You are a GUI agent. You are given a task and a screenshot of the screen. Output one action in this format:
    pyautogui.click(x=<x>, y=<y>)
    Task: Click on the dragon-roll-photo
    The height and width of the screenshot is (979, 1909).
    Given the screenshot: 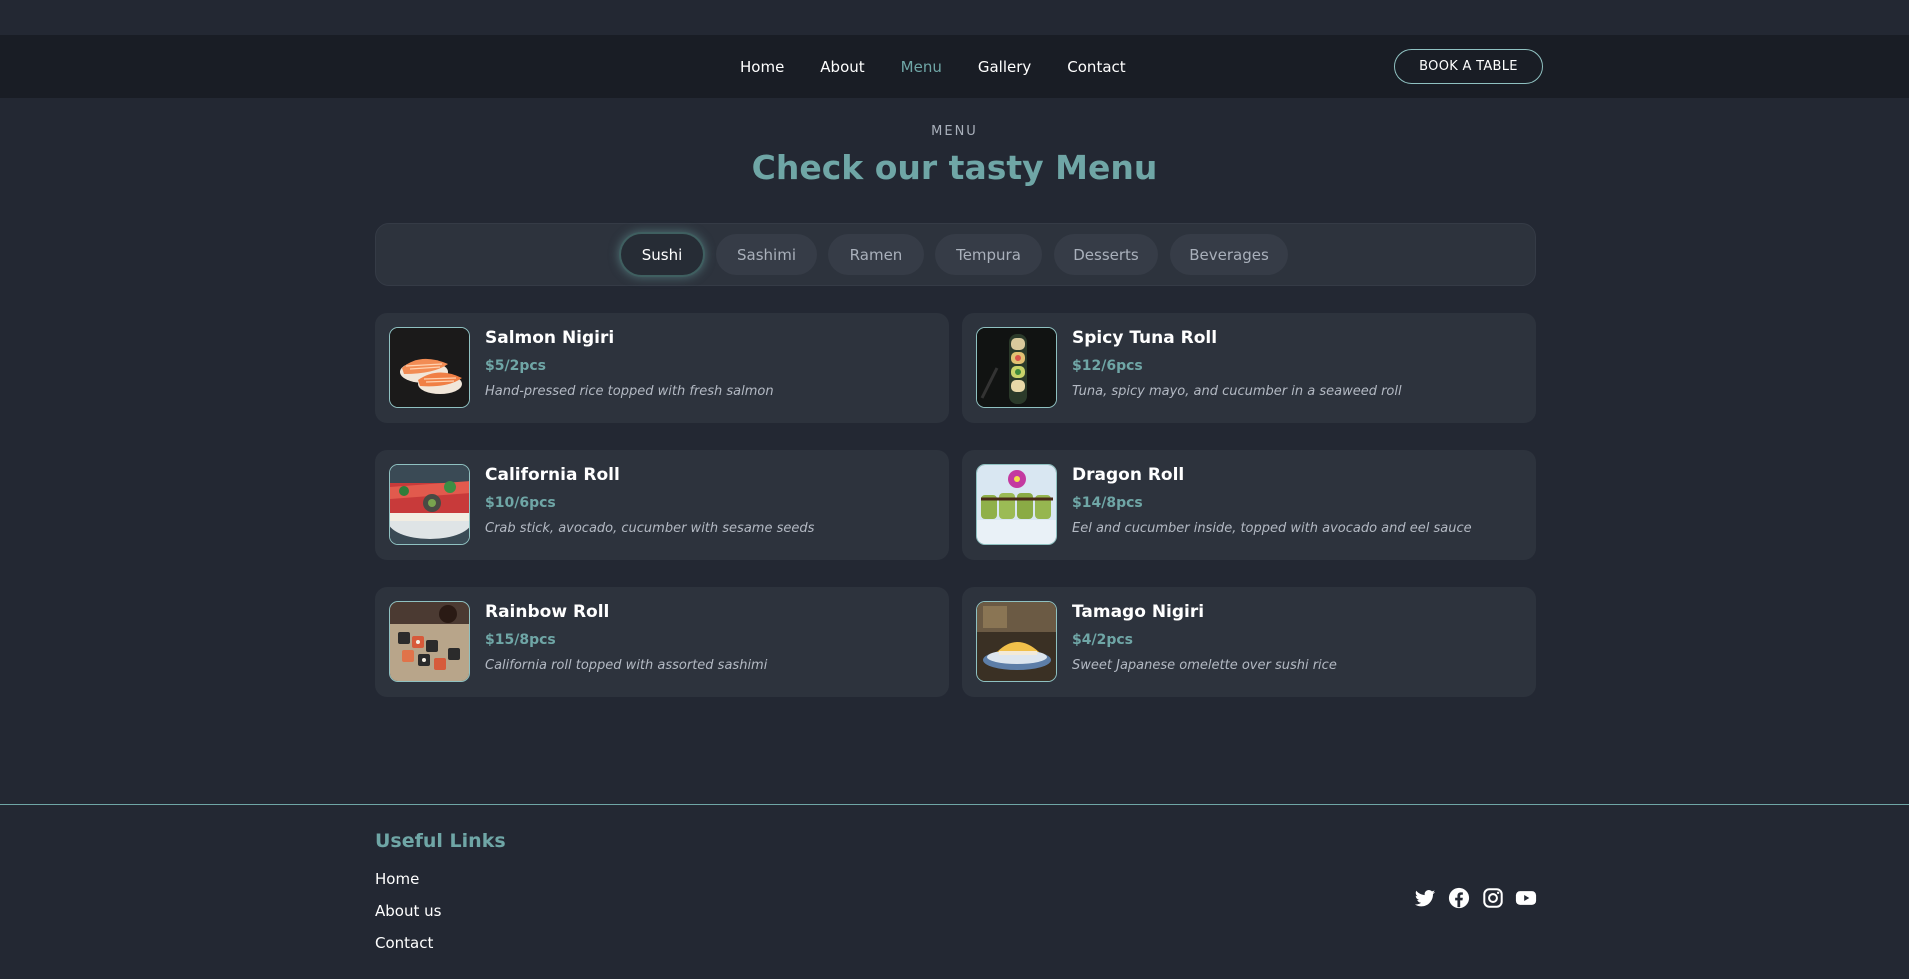 What is the action you would take?
    pyautogui.click(x=1016, y=504)
    